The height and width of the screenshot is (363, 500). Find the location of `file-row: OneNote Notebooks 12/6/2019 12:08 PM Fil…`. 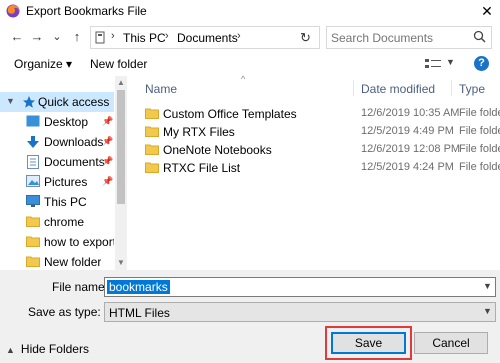

file-row: OneNote Notebooks 12/6/2019 12:08 PM Fil… is located at coordinates (320, 149).